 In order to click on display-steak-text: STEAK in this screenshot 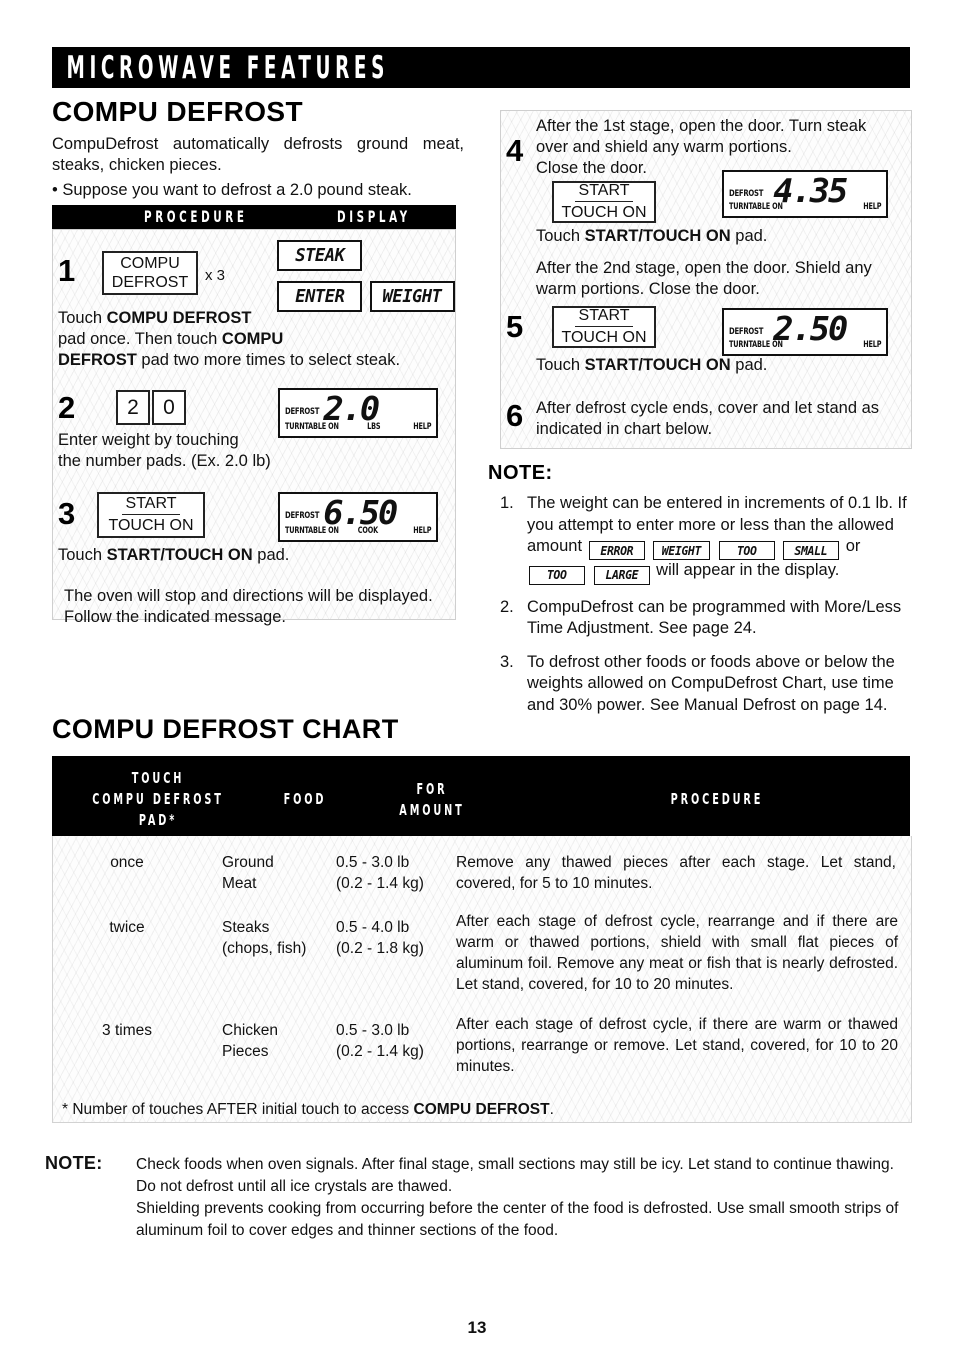, I will do `click(319, 255)`.